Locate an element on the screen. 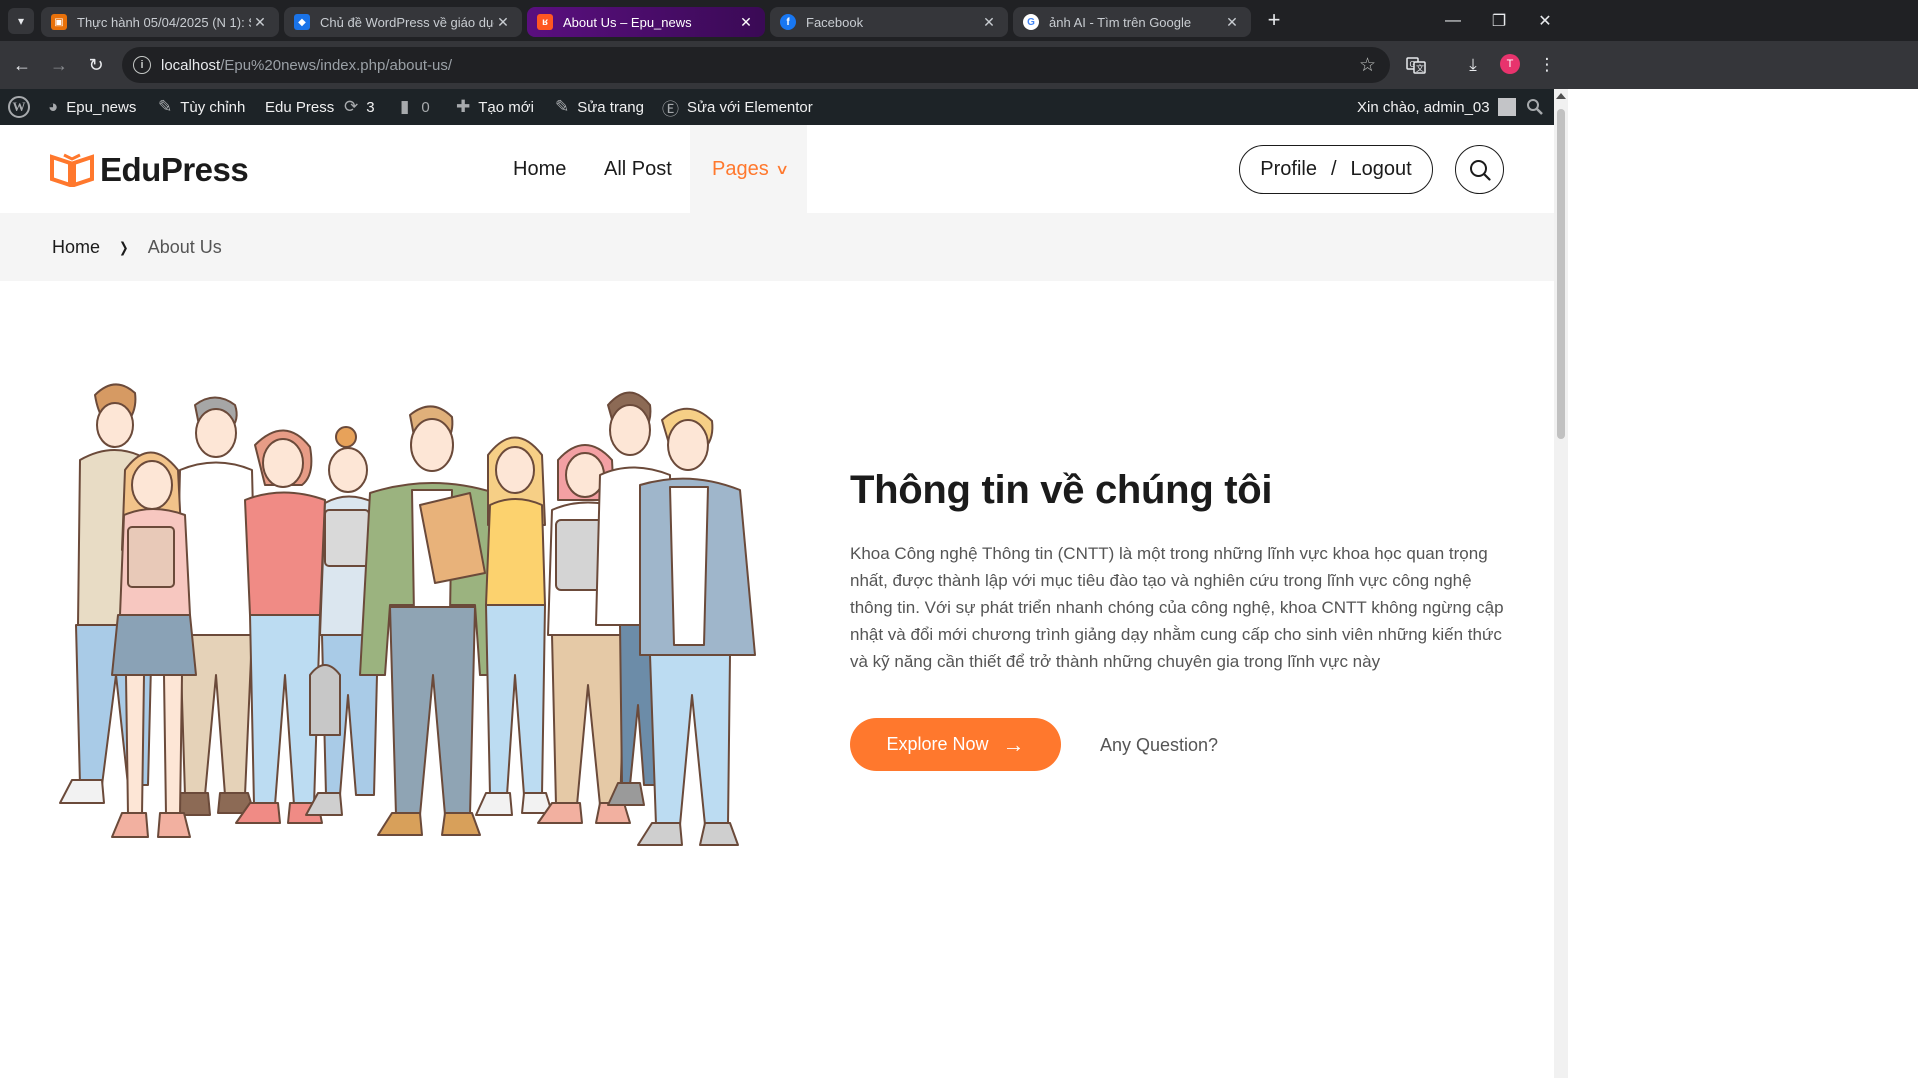 The height and width of the screenshot is (1078, 1918). admin-site-name: ◕ Epu_news is located at coordinates (92, 107).